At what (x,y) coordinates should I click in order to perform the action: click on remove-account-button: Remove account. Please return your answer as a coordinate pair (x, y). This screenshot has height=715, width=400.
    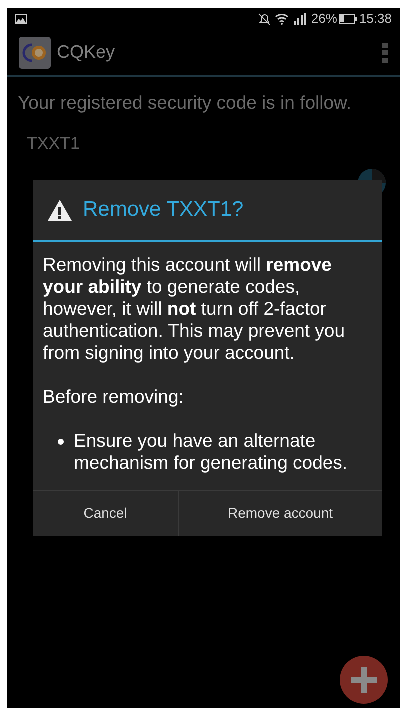
    Looking at the image, I should click on (280, 513).